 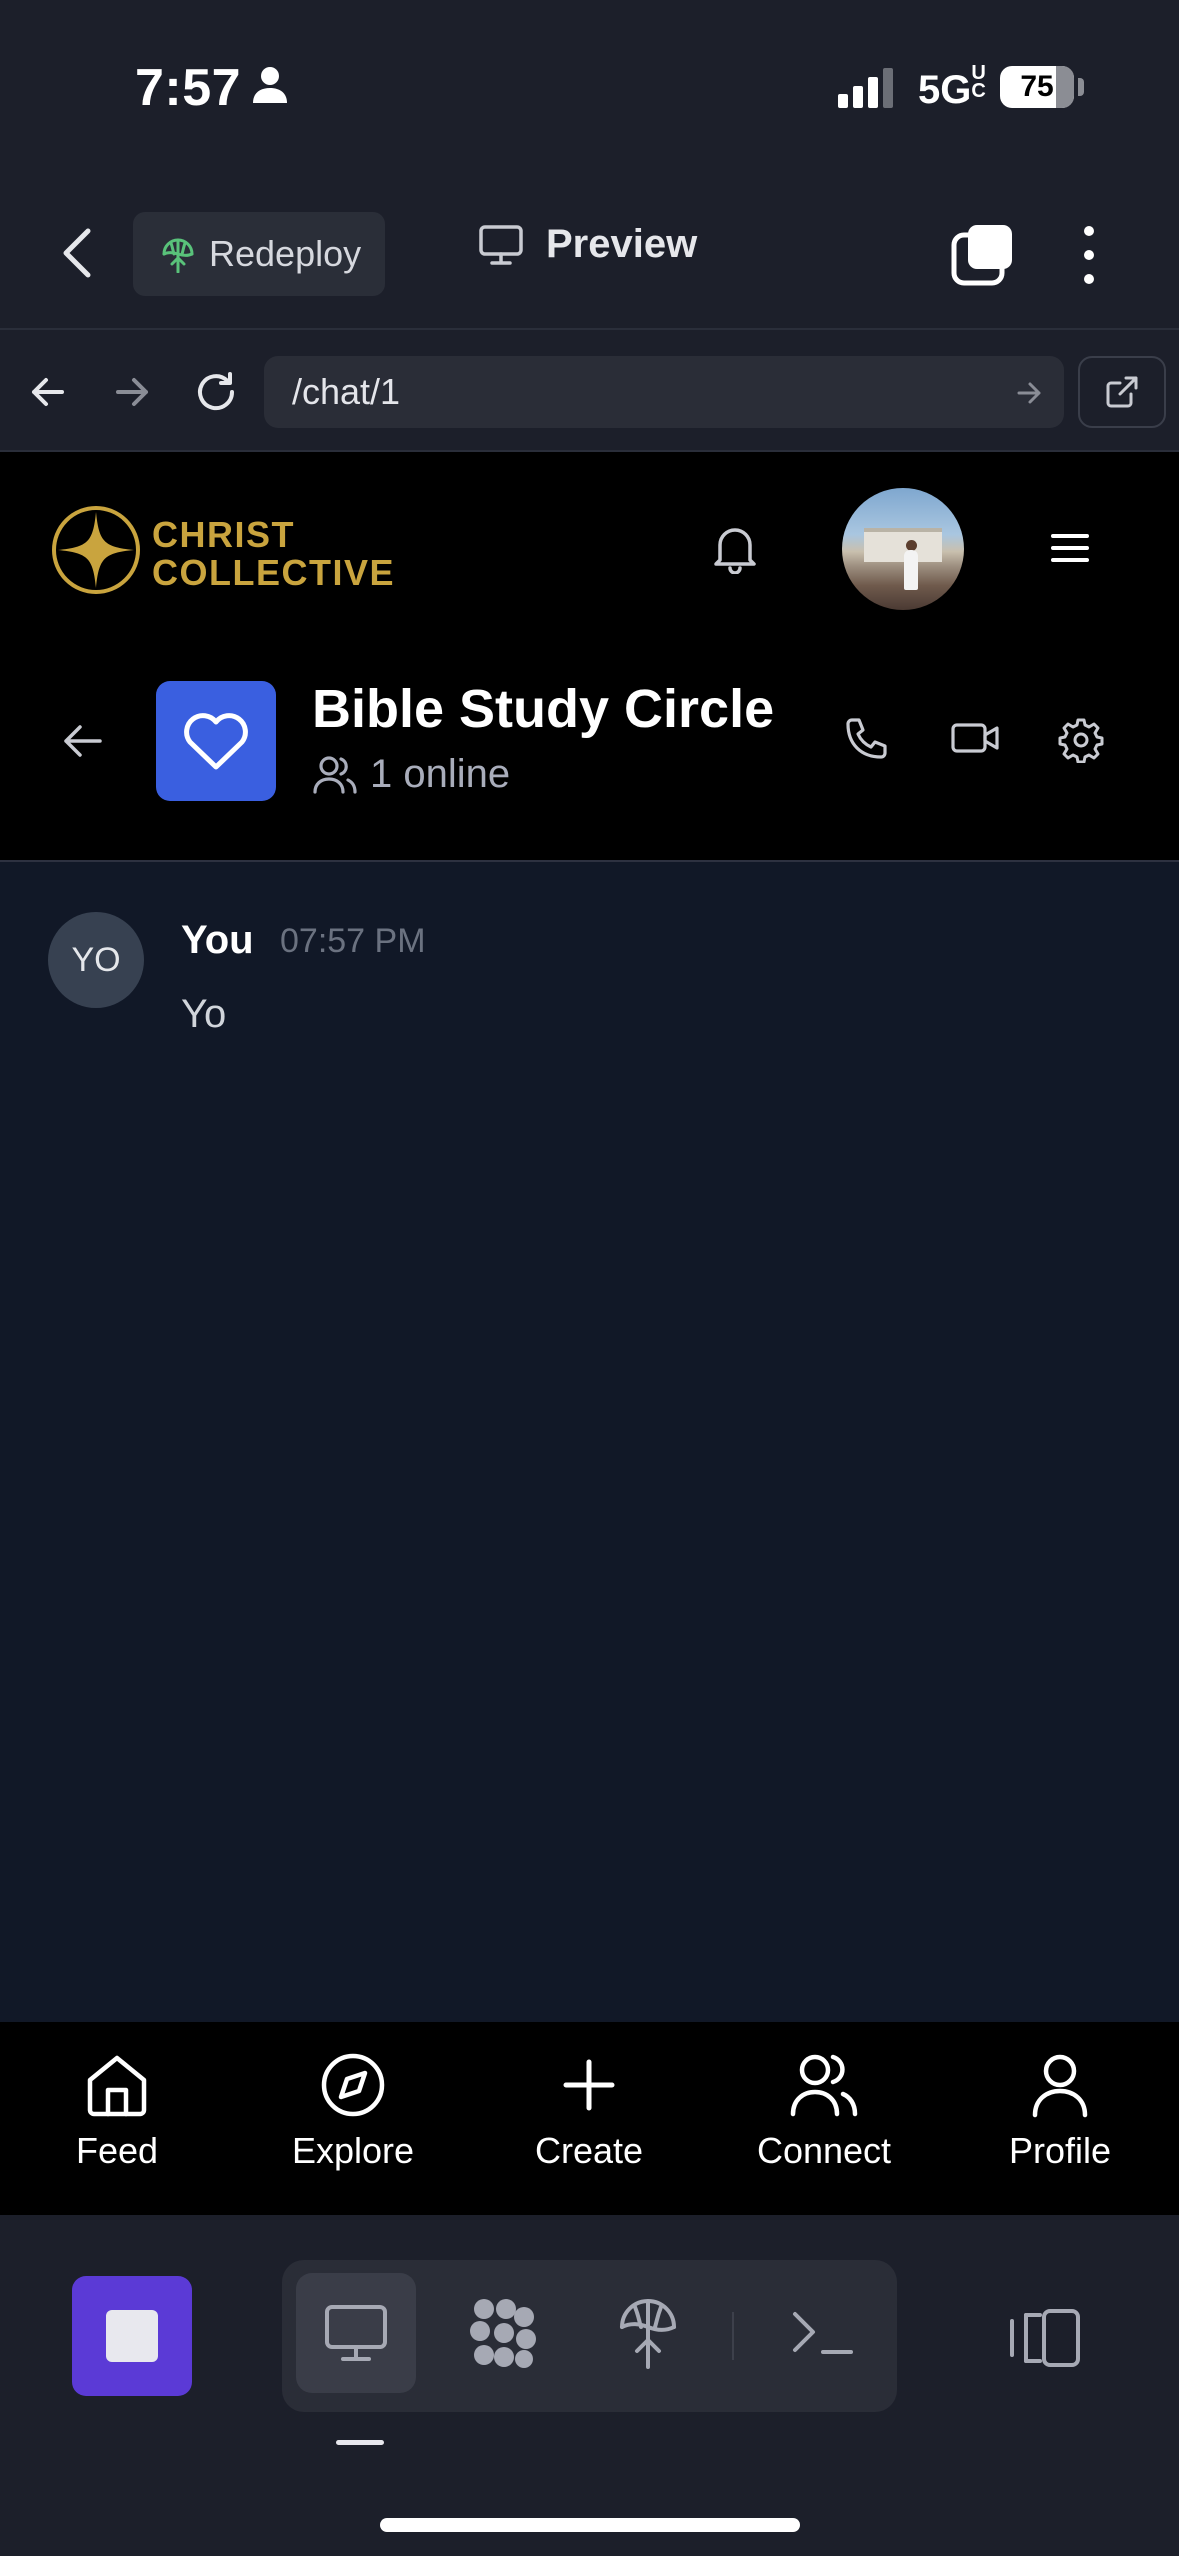 What do you see at coordinates (1060, 2150) in the screenshot?
I see `tab-label: Profile` at bounding box center [1060, 2150].